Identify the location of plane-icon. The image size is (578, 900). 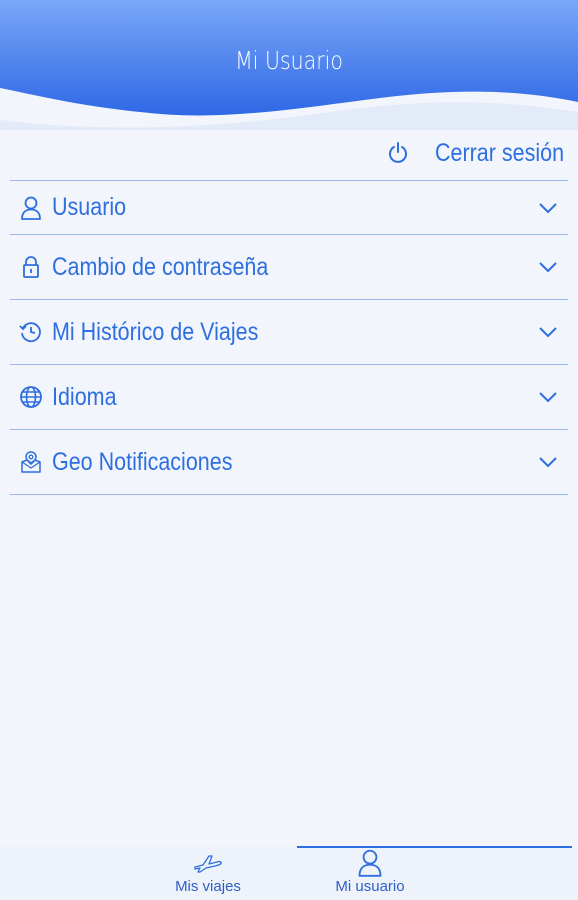
(208, 863).